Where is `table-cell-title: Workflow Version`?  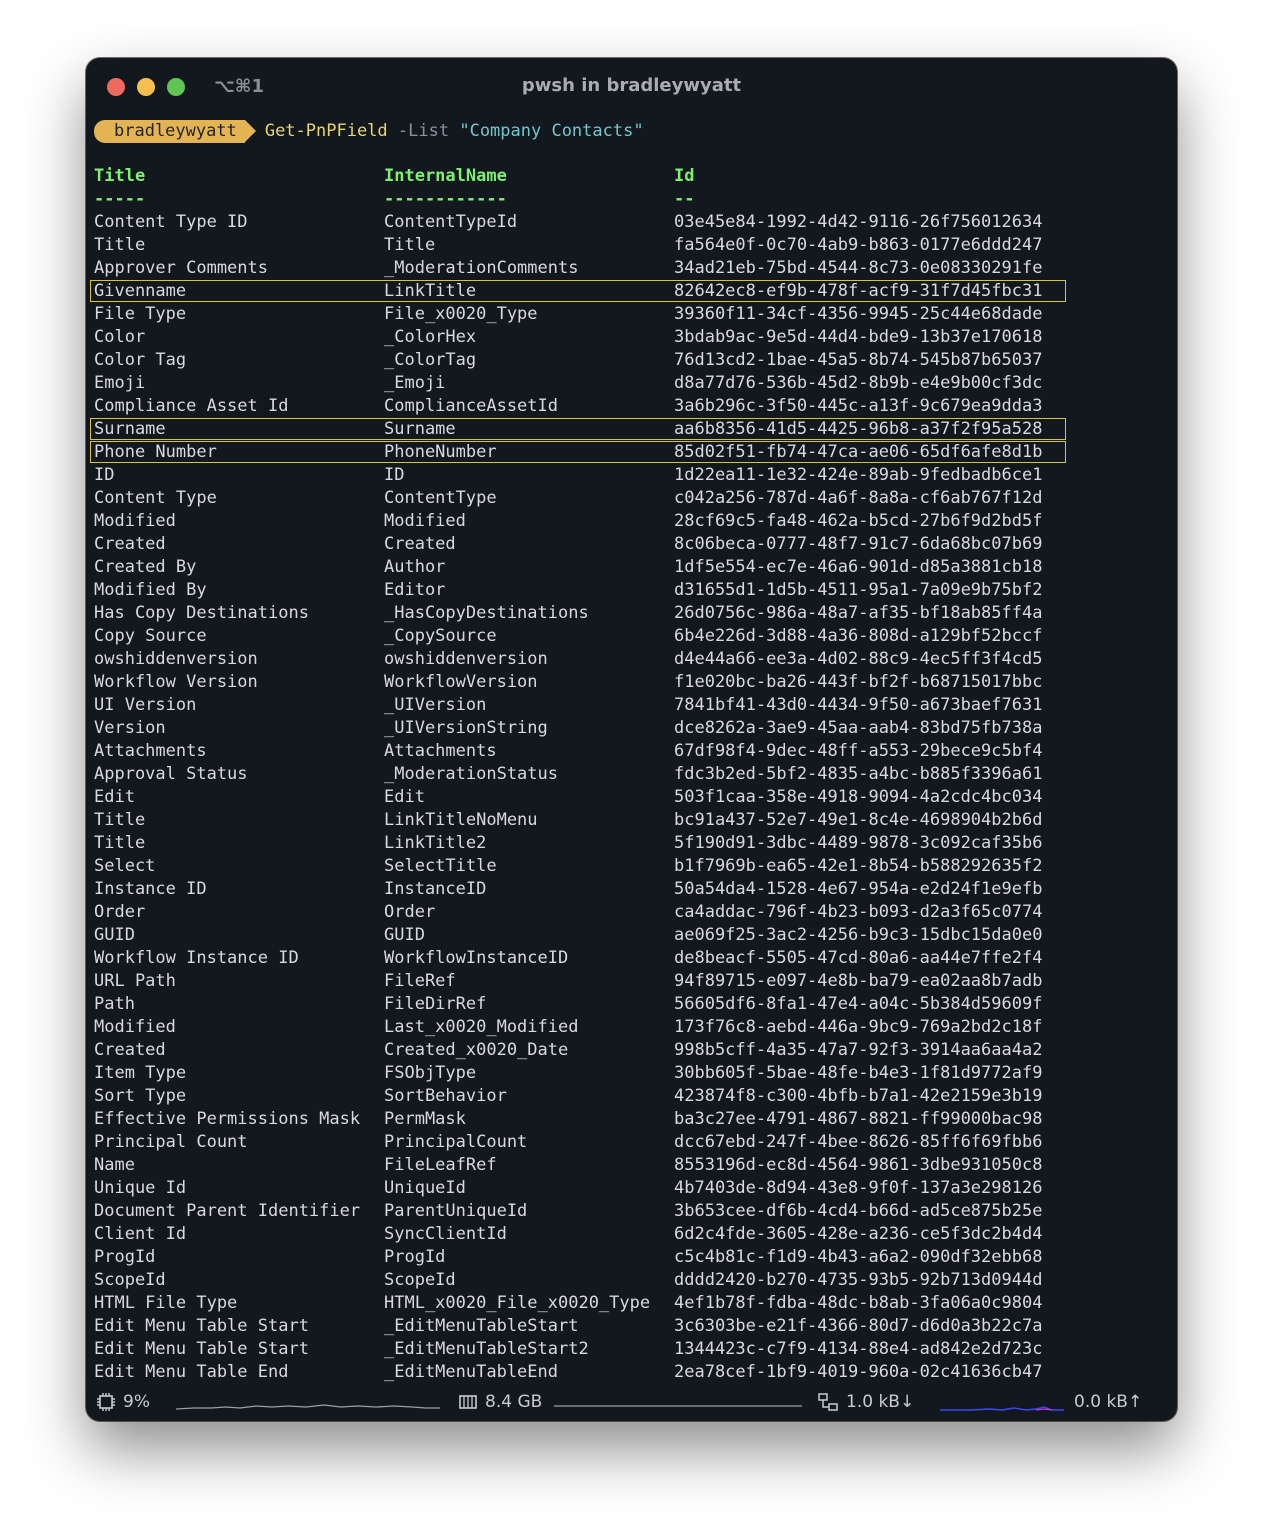 table-cell-title: Workflow Version is located at coordinates (176, 682).